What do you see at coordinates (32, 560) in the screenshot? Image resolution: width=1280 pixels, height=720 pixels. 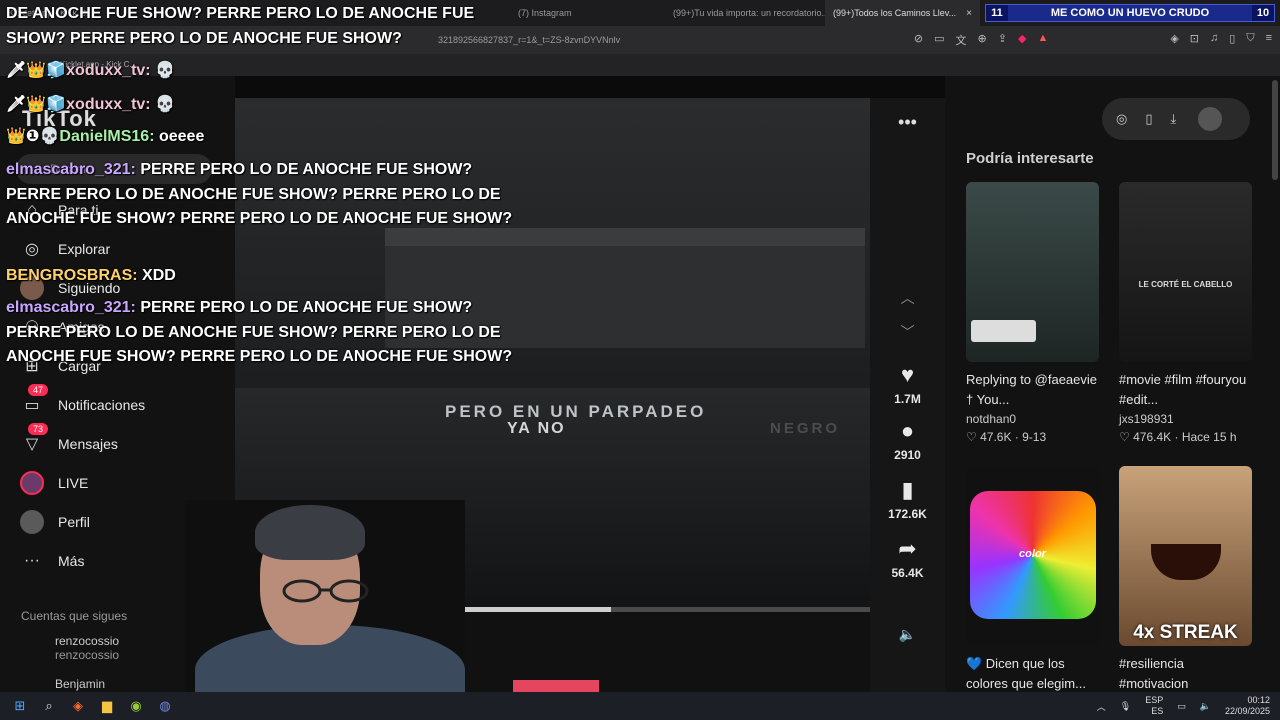 I see `more-icon: ···` at bounding box center [32, 560].